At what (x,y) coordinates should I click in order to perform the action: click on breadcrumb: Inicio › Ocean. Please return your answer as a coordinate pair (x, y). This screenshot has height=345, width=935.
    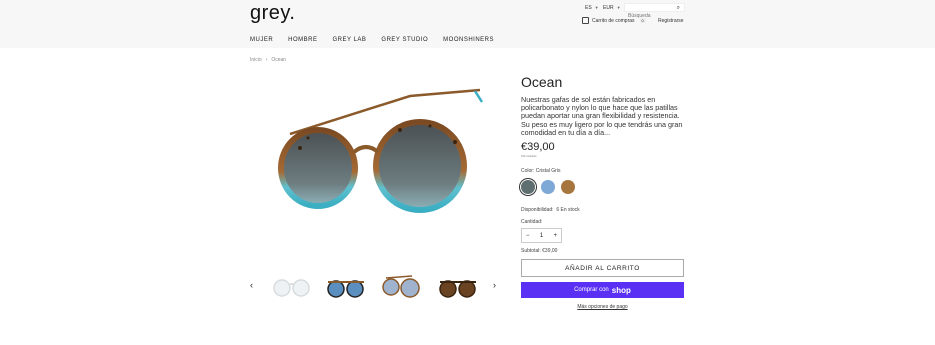
    Looking at the image, I should click on (268, 60).